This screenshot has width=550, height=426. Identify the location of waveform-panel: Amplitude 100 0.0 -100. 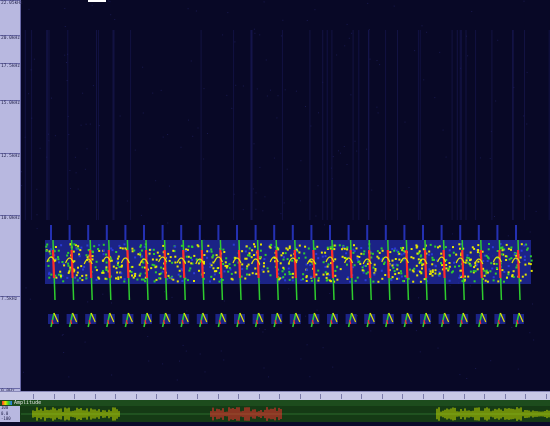
(275, 411).